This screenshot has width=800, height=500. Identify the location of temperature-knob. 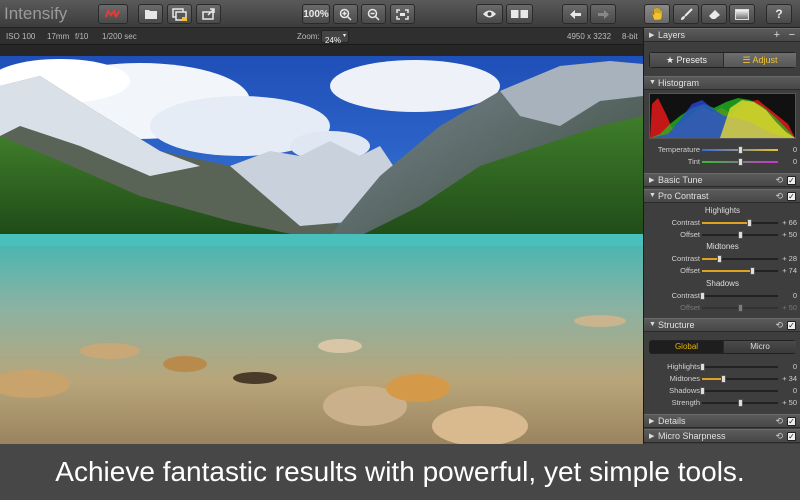
(740, 150).